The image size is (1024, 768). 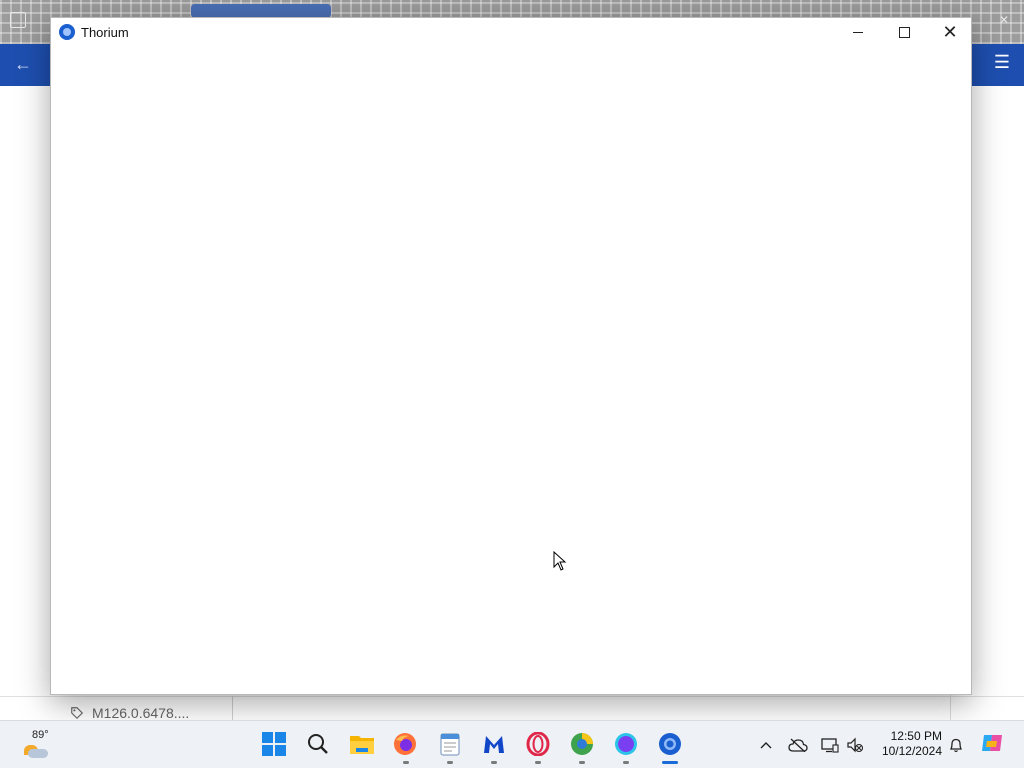 I want to click on clock-date: 10/12/2024, so click(x=911, y=751).